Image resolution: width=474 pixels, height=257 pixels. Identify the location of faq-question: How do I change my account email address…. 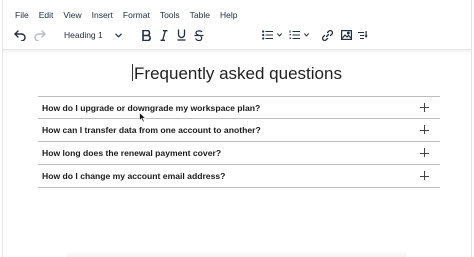
(134, 176).